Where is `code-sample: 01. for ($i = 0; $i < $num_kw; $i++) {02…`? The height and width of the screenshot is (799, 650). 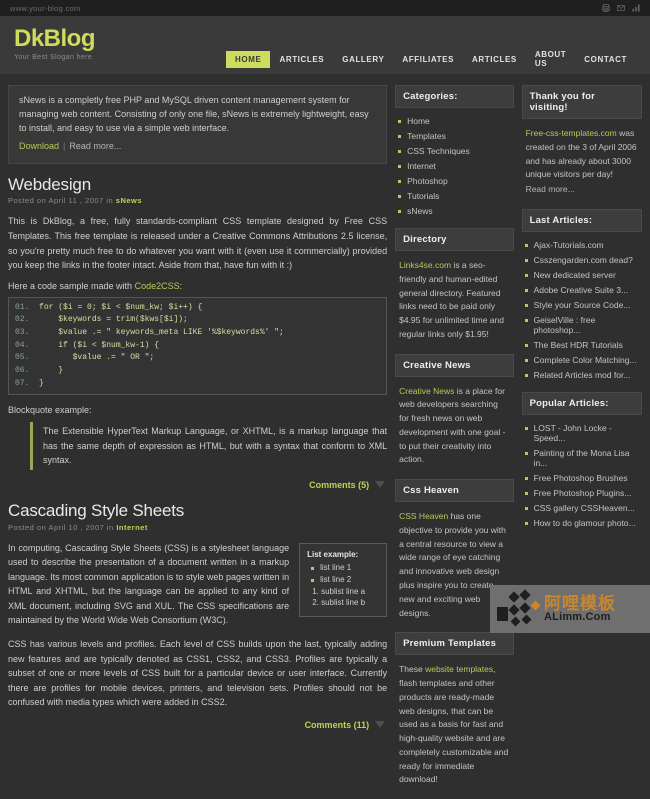
code-sample: 01. for ($i = 0; $i < $num_kw; $i++) {02… is located at coordinates (198, 346).